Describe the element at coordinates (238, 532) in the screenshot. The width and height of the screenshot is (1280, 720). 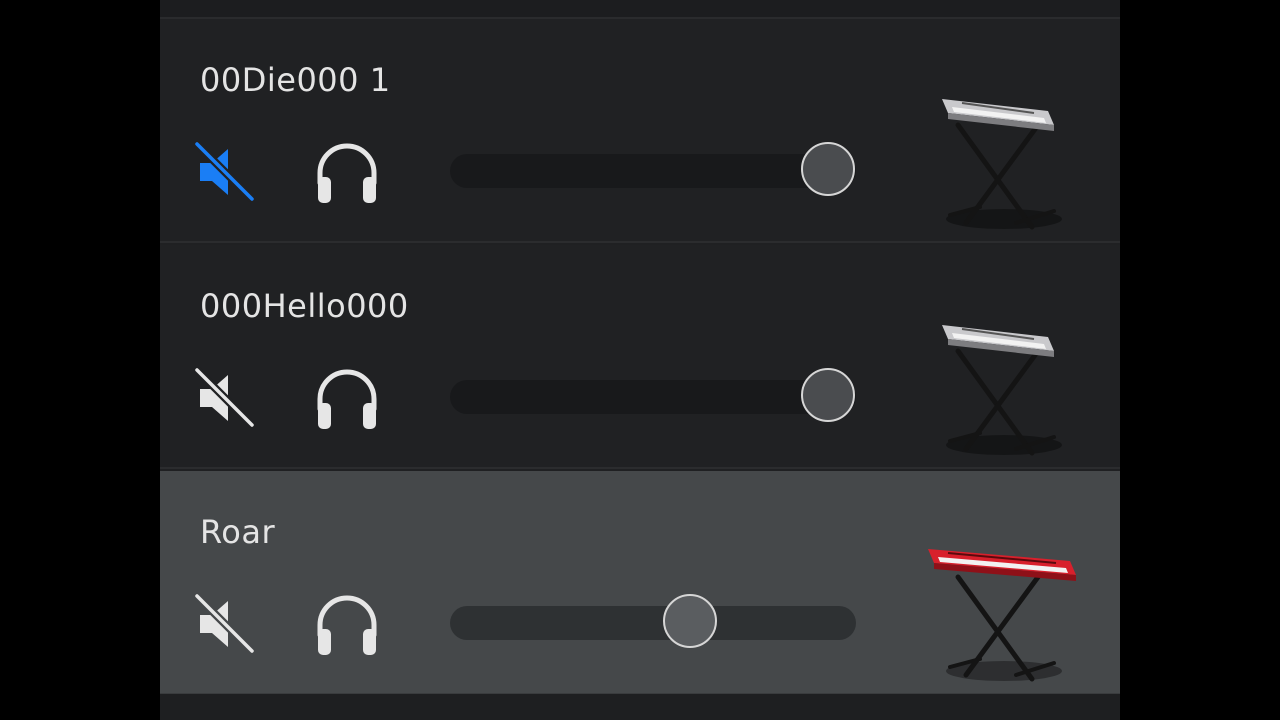
I see `track-name: Roar` at that location.